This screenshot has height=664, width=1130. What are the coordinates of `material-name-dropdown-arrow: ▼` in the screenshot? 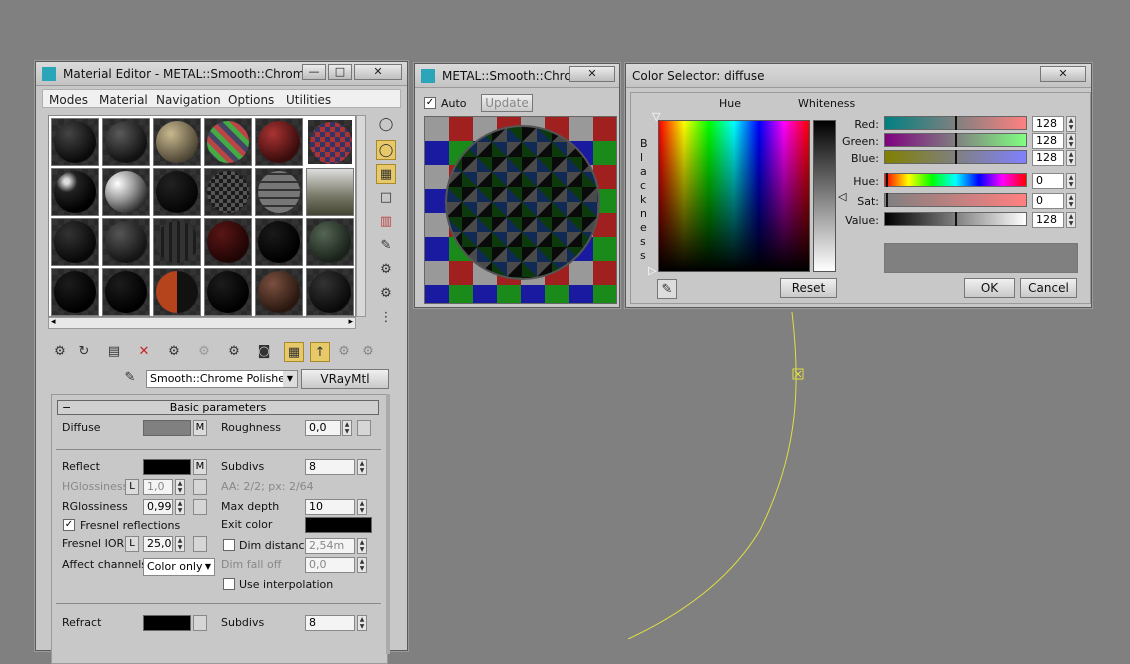 It's located at (290, 379).